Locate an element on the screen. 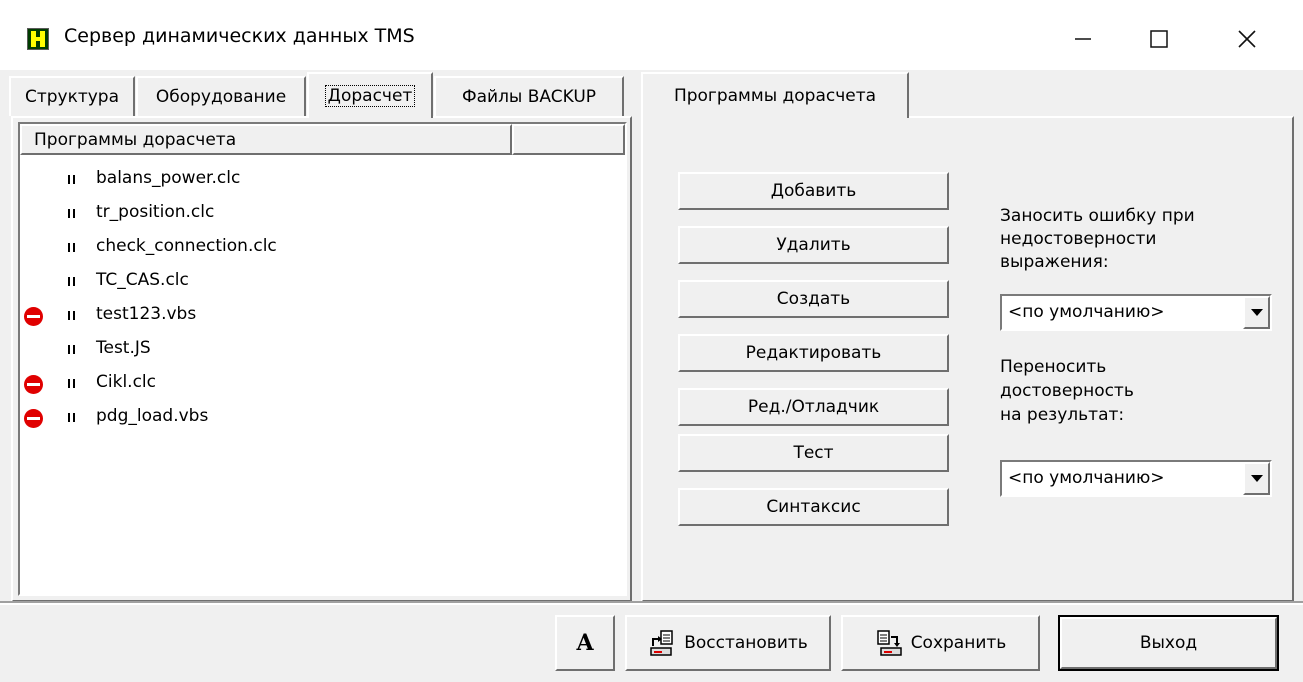 The height and width of the screenshot is (682, 1303). list-item: pdg_load.vbs is located at coordinates (320, 419).